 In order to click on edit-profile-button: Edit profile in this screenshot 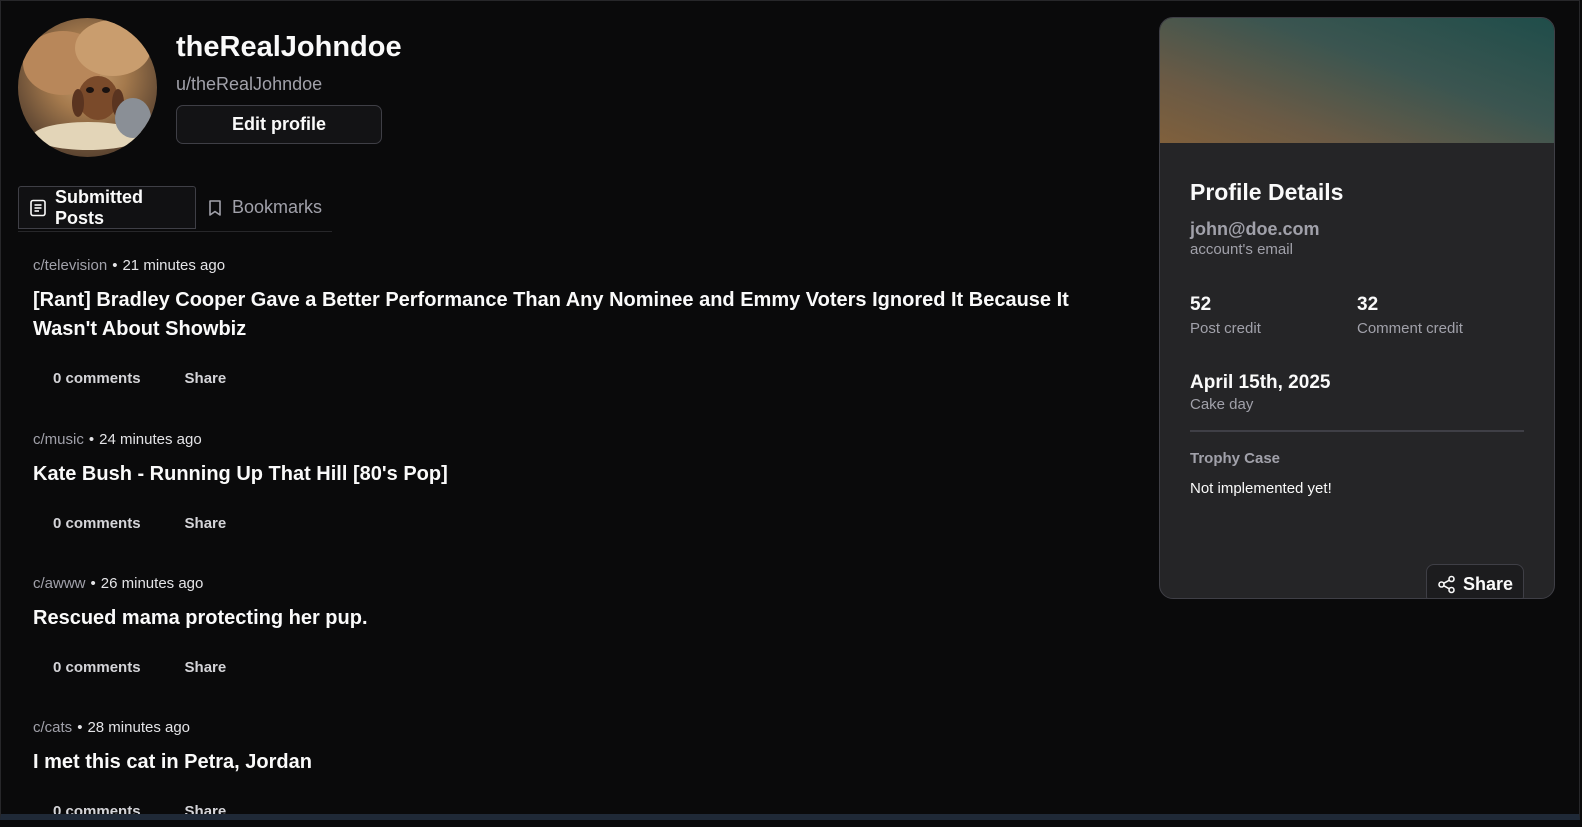, I will do `click(279, 124)`.